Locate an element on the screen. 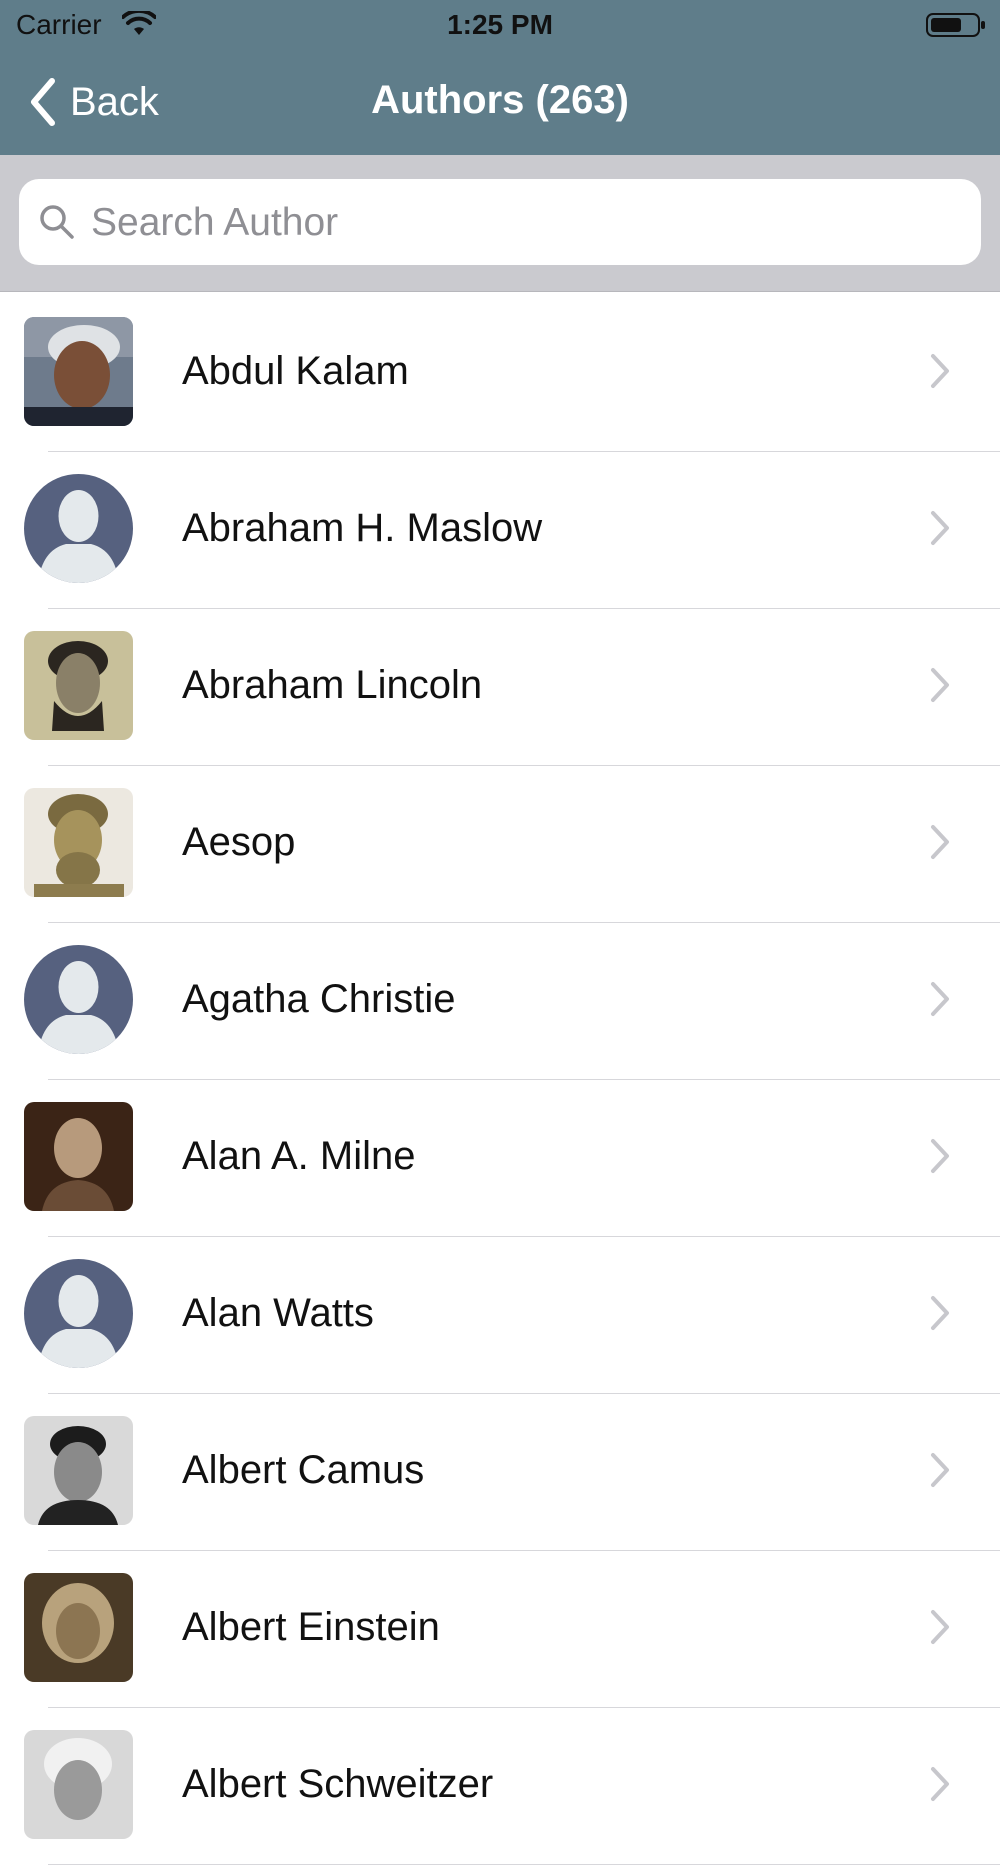 The image size is (1000, 1865). list-item: Agatha Christie is located at coordinates (500, 1001).